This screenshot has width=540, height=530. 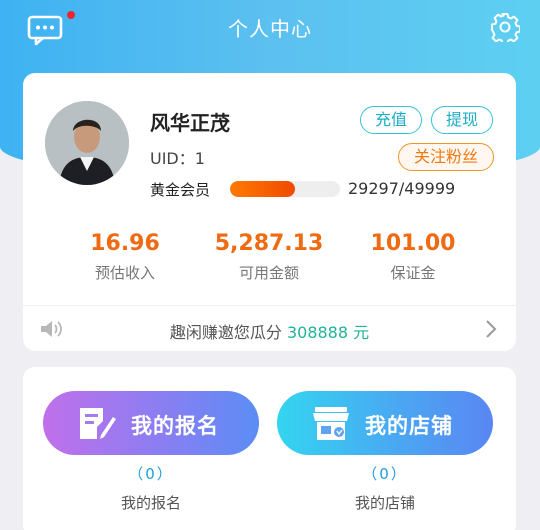 What do you see at coordinates (125, 243) in the screenshot?
I see `stat-value: 16.96` at bounding box center [125, 243].